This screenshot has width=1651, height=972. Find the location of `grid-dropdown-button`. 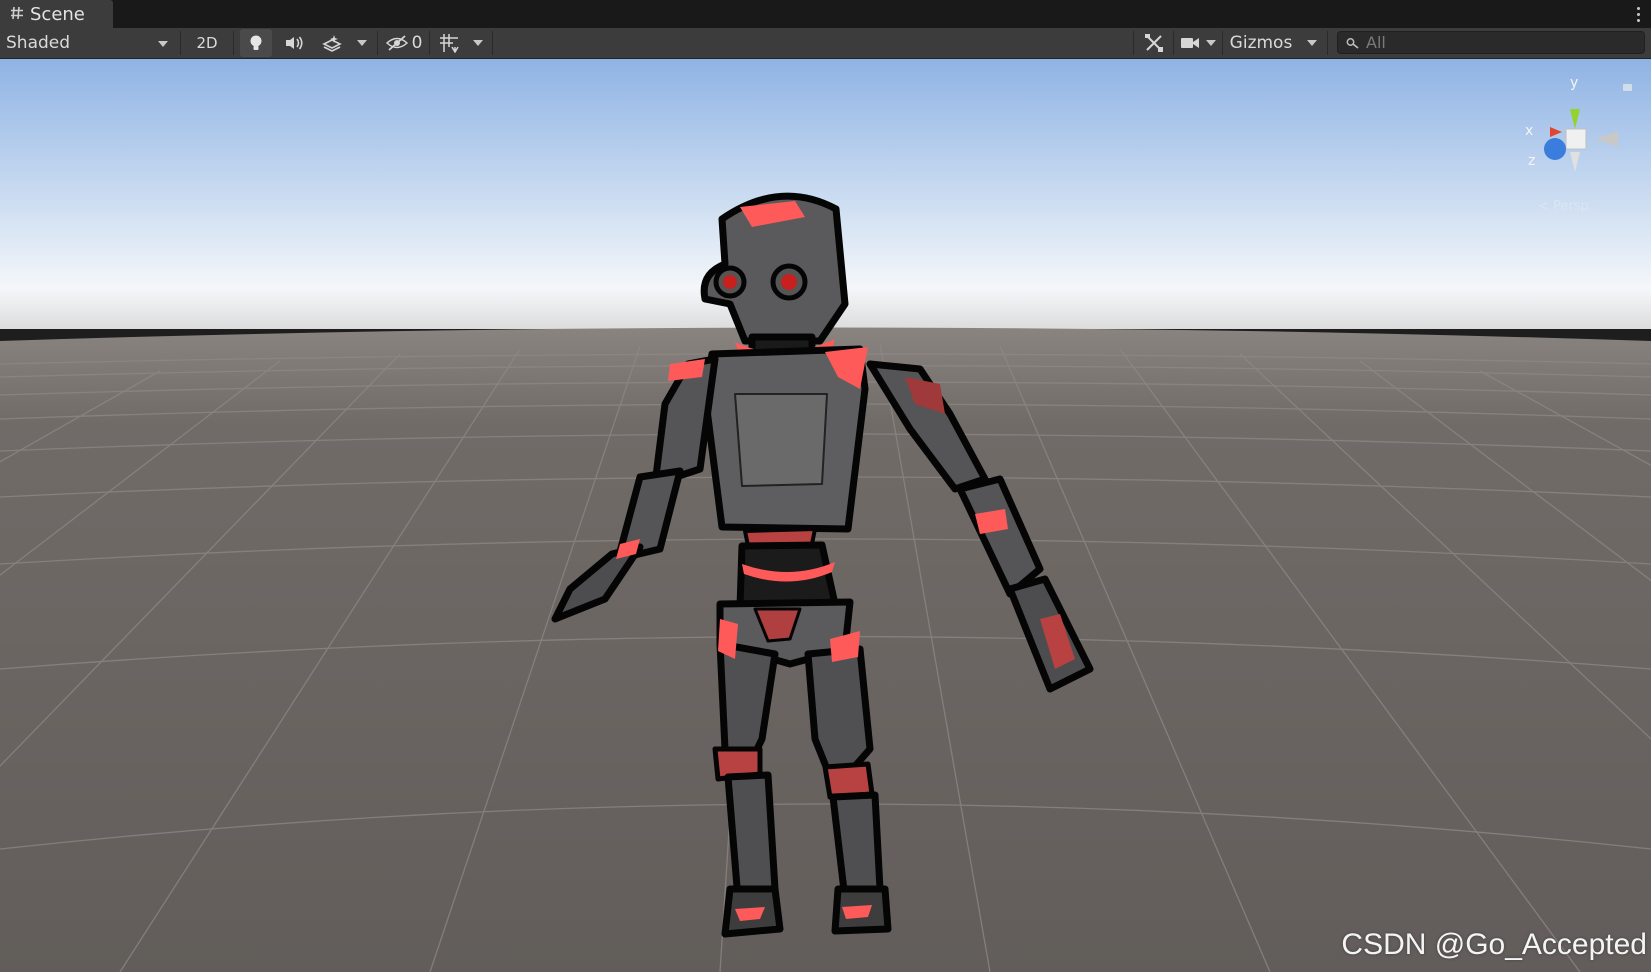

grid-dropdown-button is located at coordinates (478, 43).